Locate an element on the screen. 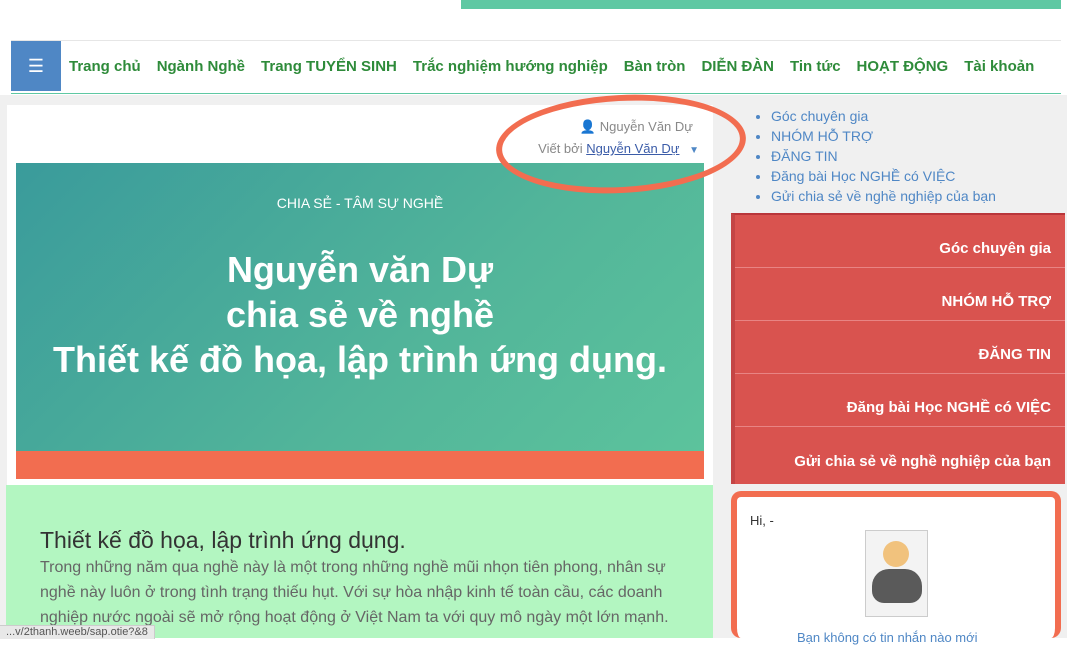 The height and width of the screenshot is (645, 1067). nav-item-admissions: Trang TUYỂN SINH is located at coordinates (329, 66).